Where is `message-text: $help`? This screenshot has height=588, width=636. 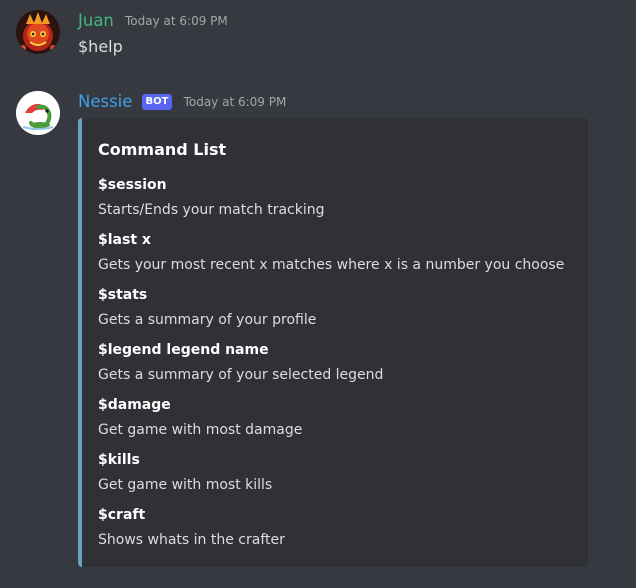
message-text: $help is located at coordinates (100, 46).